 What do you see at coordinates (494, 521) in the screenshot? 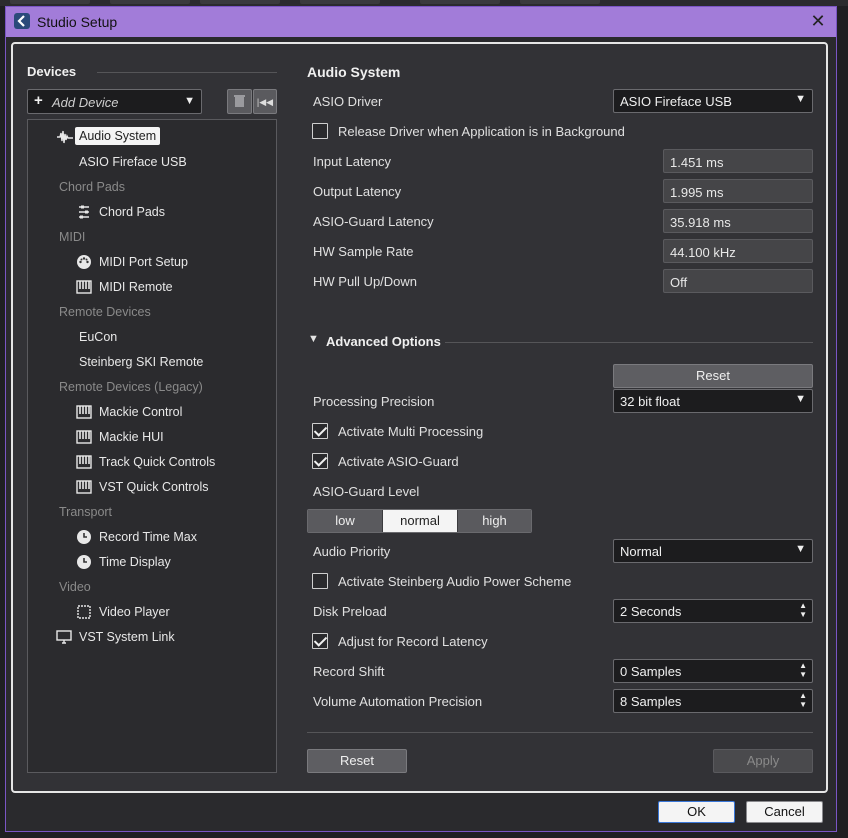
I see `asio-guard-level-option: high` at bounding box center [494, 521].